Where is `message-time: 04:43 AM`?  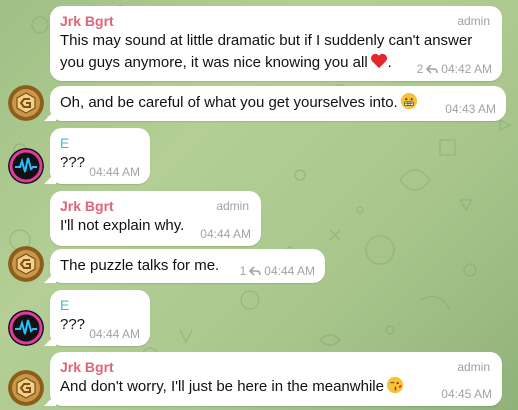
message-time: 04:43 AM is located at coordinates (470, 109).